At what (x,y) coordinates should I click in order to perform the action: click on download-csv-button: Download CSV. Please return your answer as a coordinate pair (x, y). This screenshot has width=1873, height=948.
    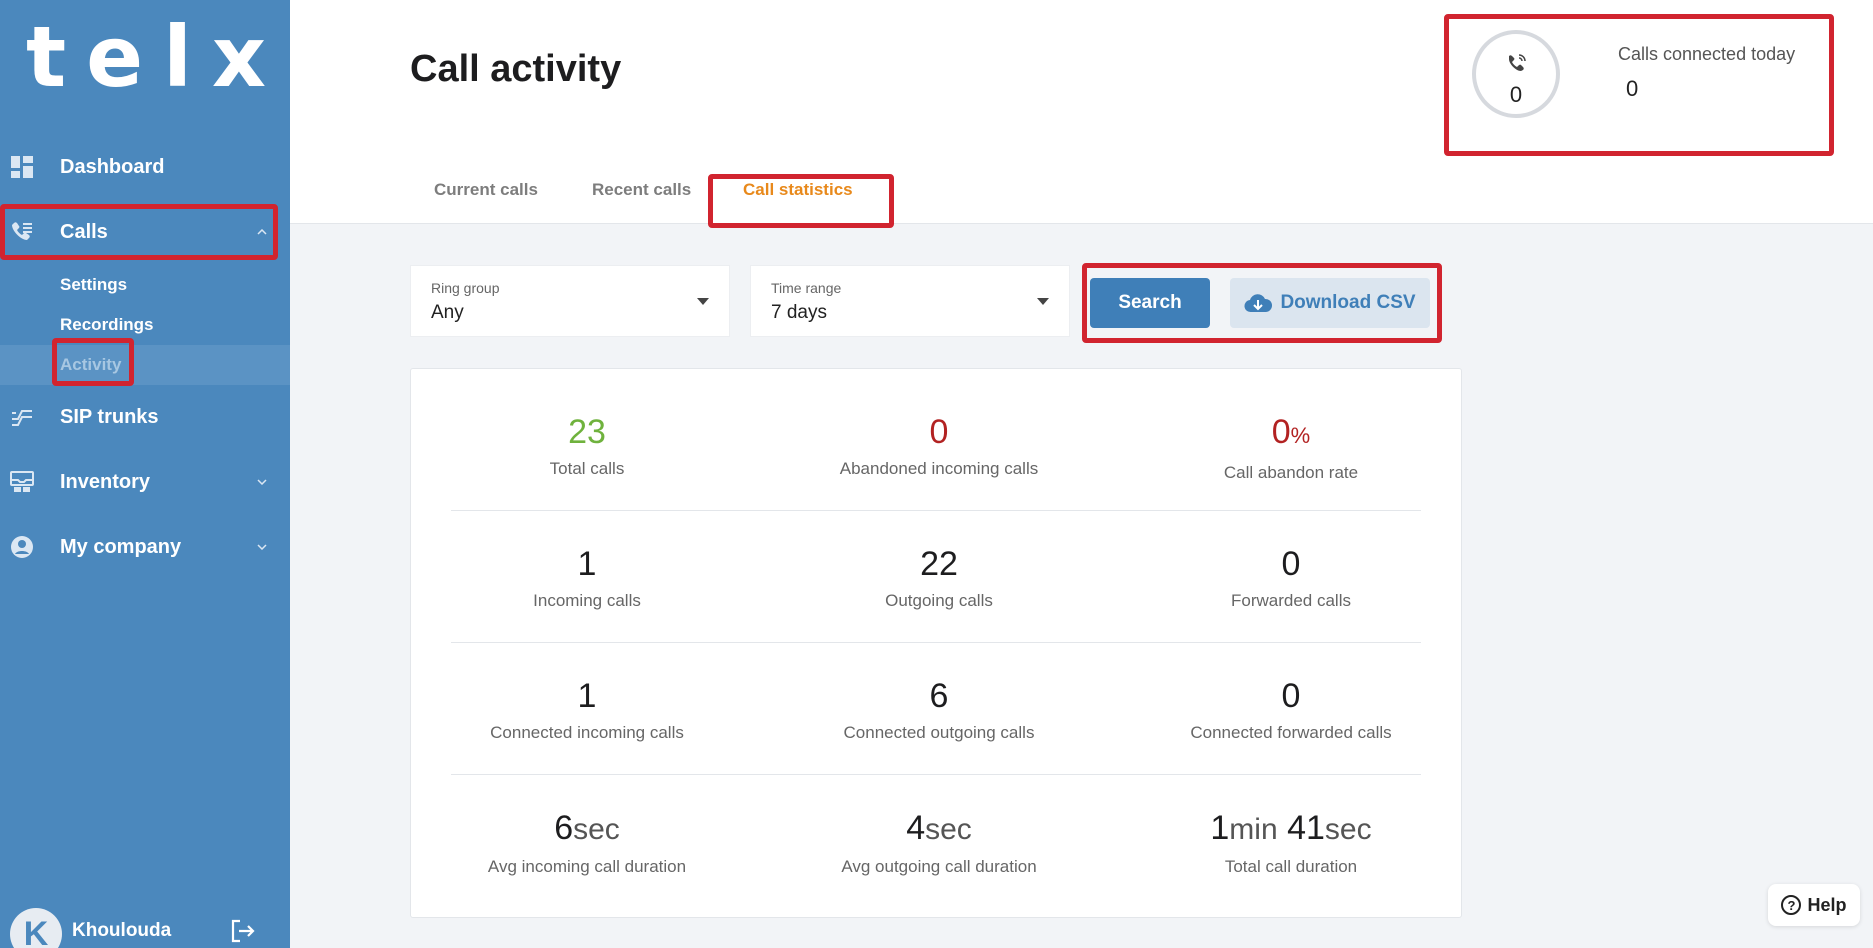
    Looking at the image, I should click on (1330, 303).